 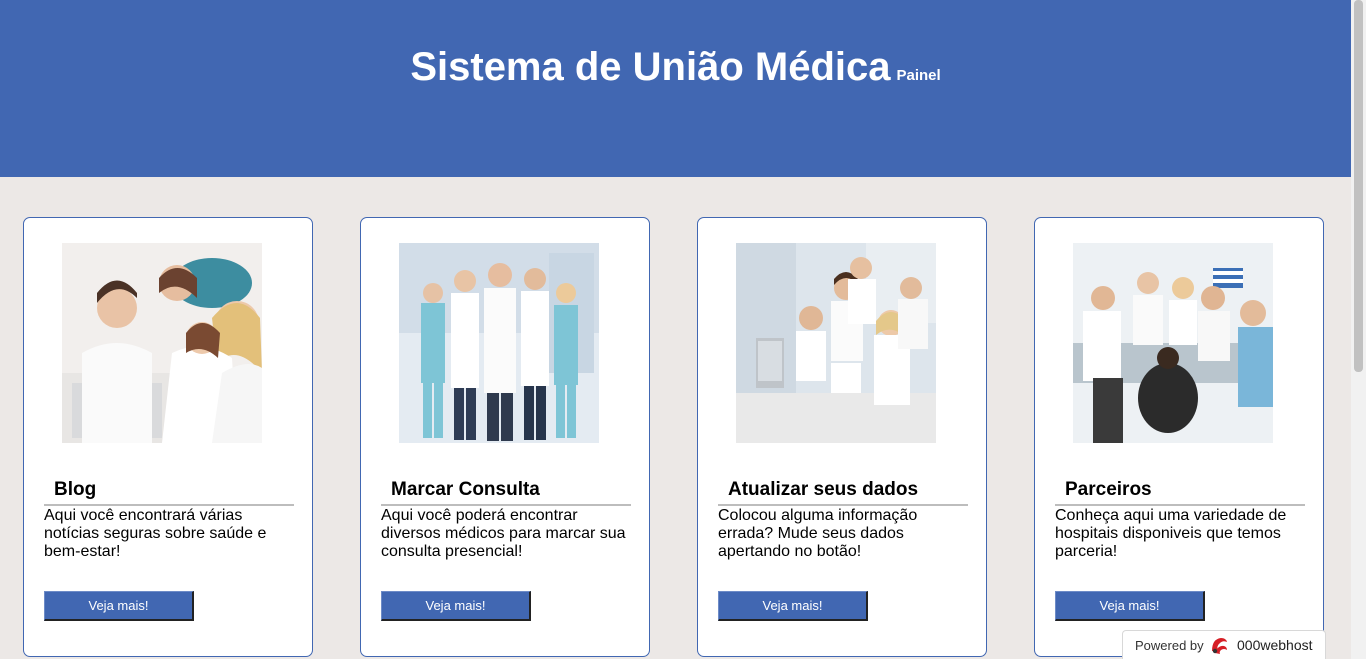 I want to click on doctors-meeting-photo, so click(x=1173, y=343).